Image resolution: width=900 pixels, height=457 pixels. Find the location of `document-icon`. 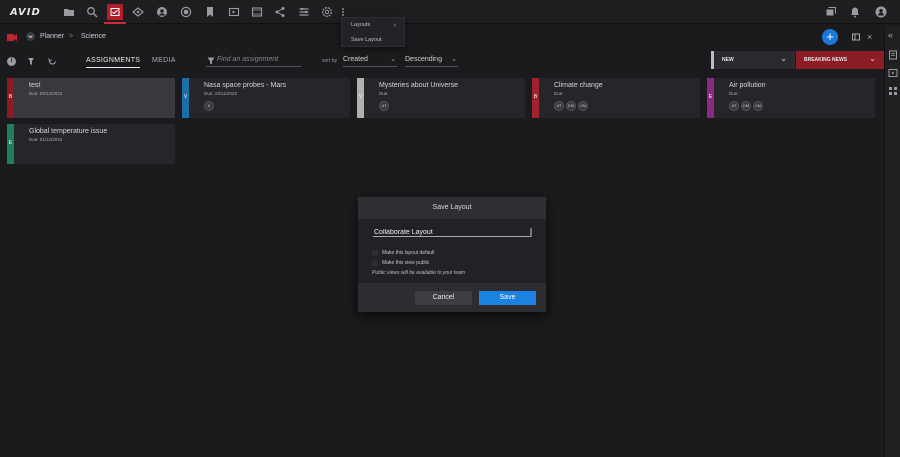

document-icon is located at coordinates (893, 55).